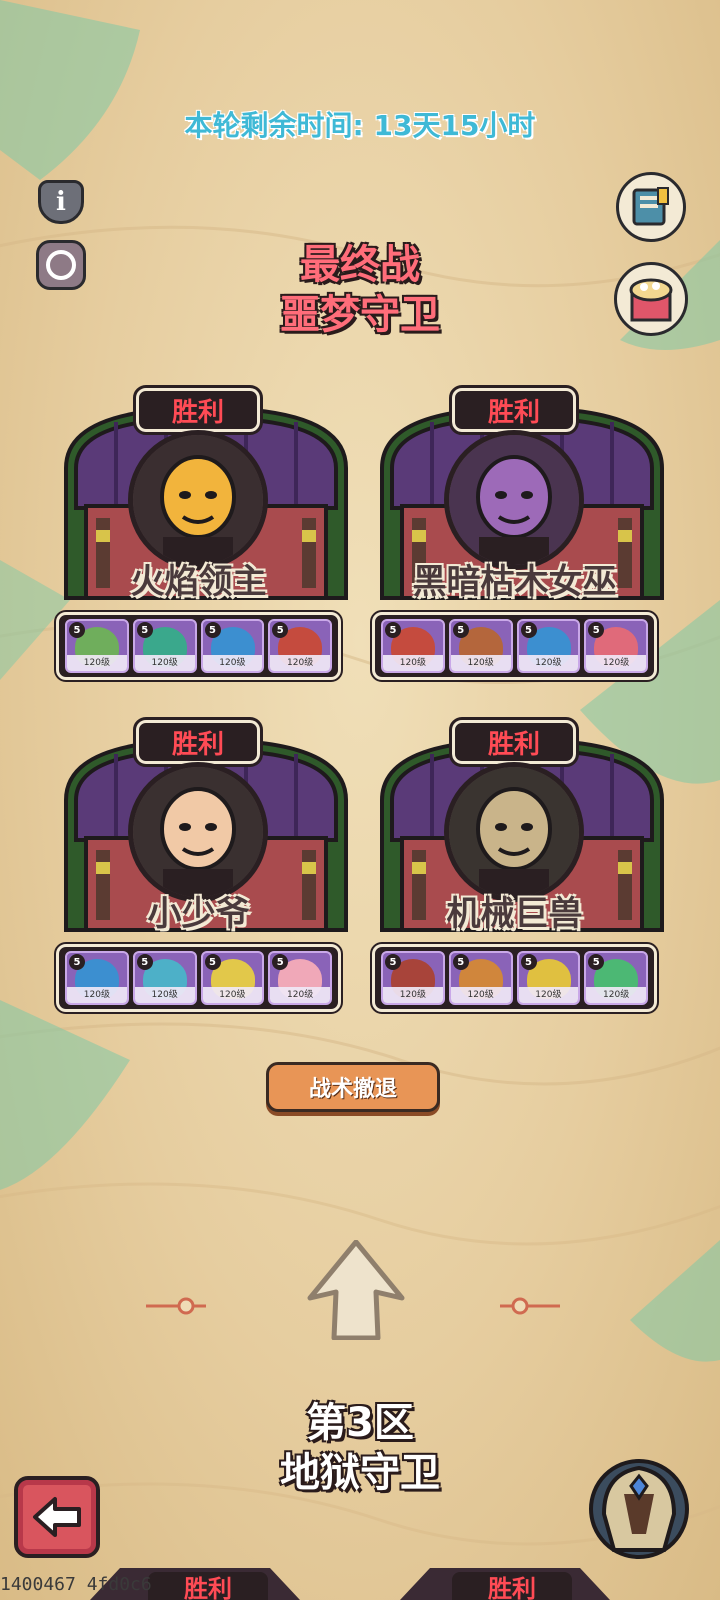 The height and width of the screenshot is (1600, 720). What do you see at coordinates (353, 1087) in the screenshot?
I see `tactical-retreat-button: 战术撤退` at bounding box center [353, 1087].